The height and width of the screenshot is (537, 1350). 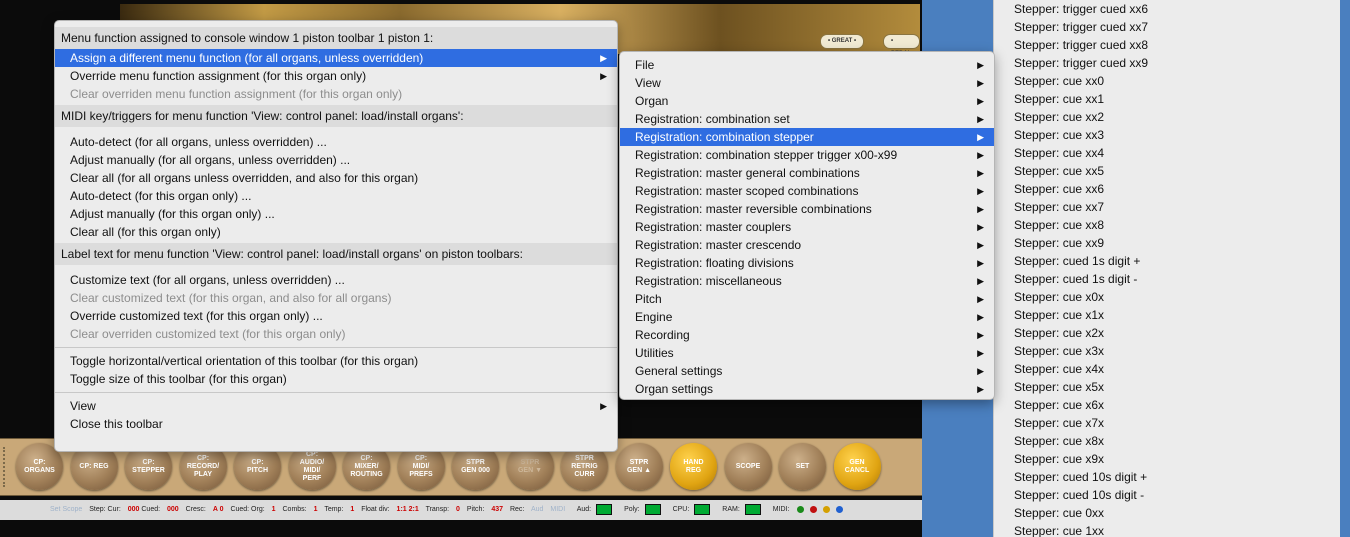 What do you see at coordinates (807, 65) in the screenshot?
I see `submenu-item-file: File ▶` at bounding box center [807, 65].